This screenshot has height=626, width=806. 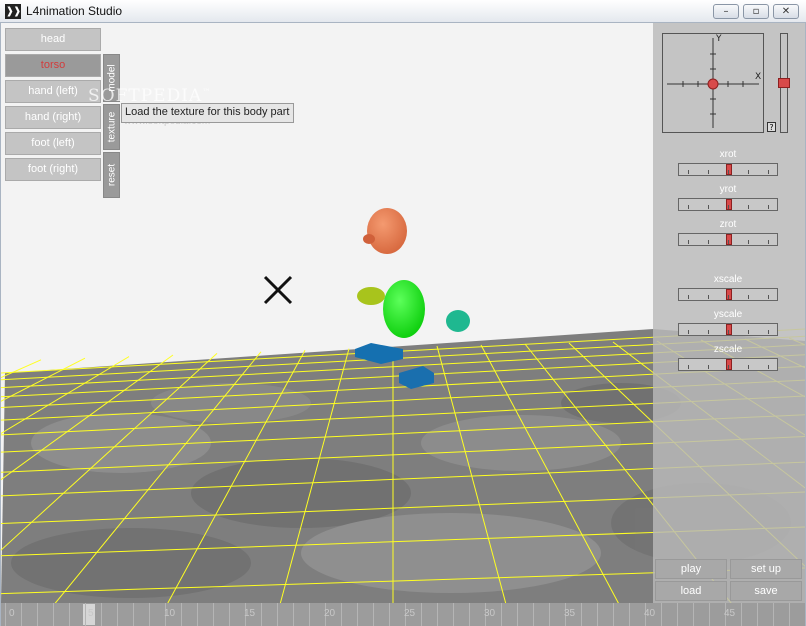 I want to click on yrot-thumb, so click(x=729, y=204).